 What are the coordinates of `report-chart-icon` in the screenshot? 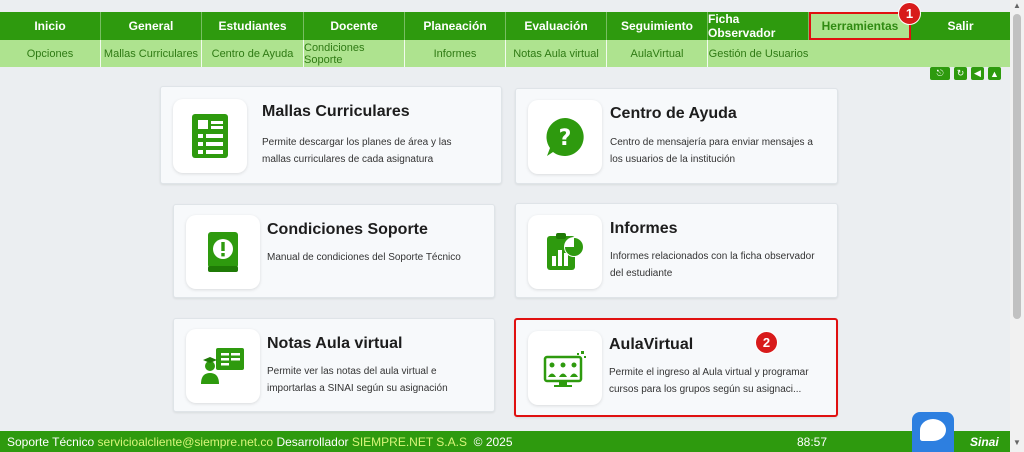 It's located at (565, 252).